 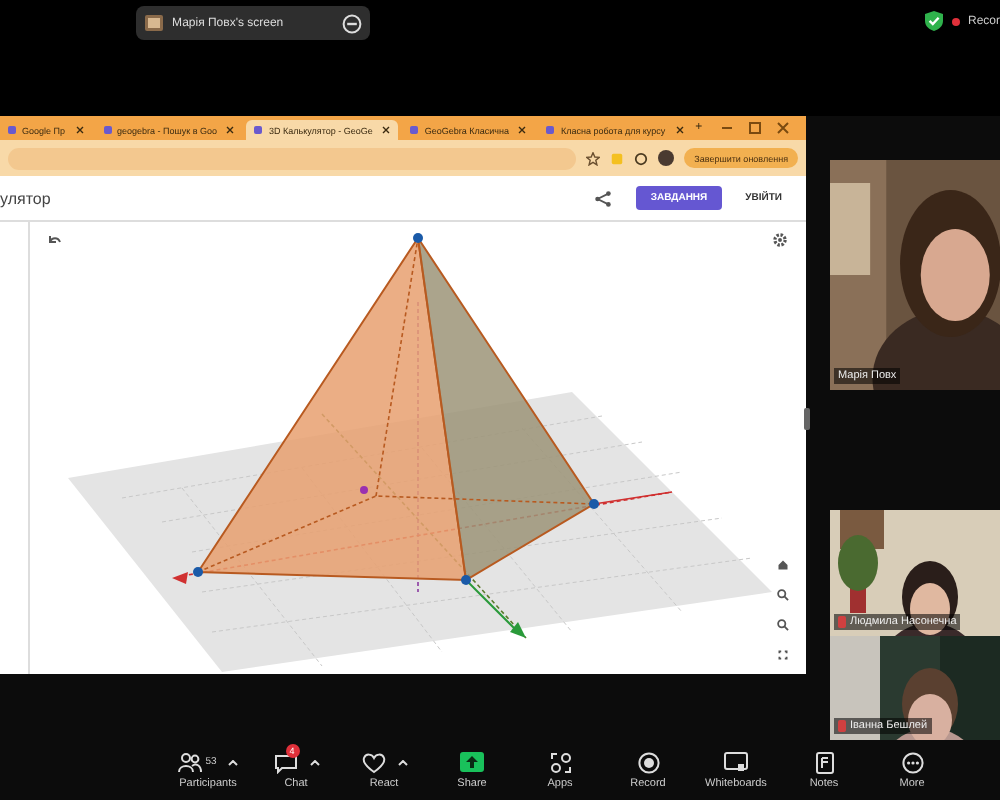 What do you see at coordinates (560, 762) in the screenshot?
I see `apps-icon` at bounding box center [560, 762].